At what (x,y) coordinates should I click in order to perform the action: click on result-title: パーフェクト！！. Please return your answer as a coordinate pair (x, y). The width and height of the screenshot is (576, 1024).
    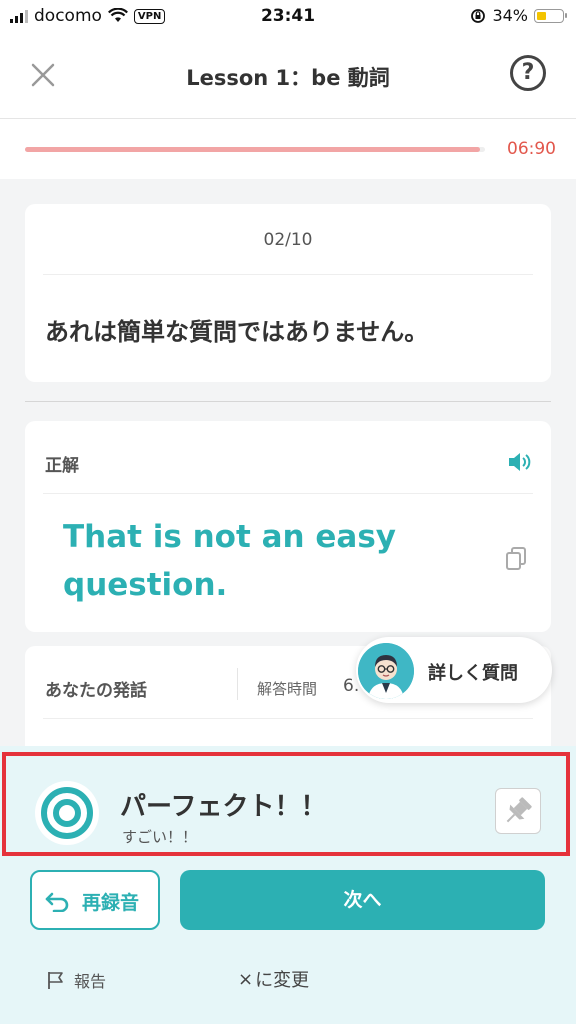
    Looking at the image, I should click on (223, 807).